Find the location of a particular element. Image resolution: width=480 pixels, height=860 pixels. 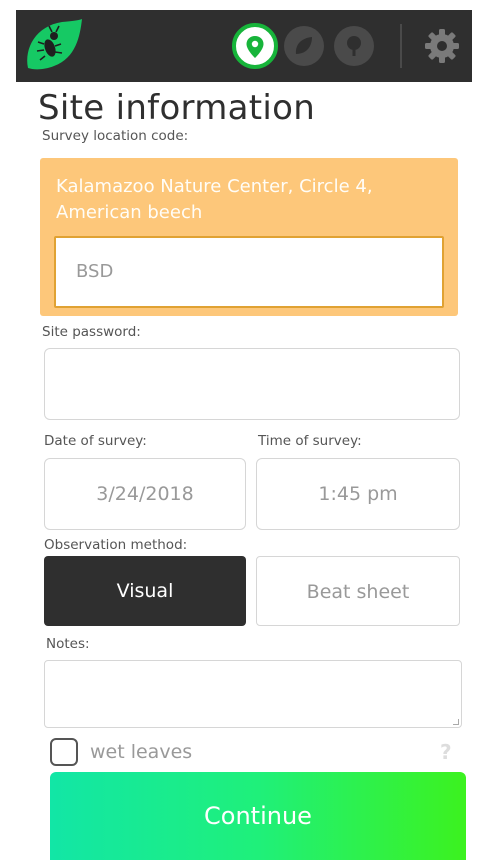

location-pin-icon is located at coordinates (255, 47).